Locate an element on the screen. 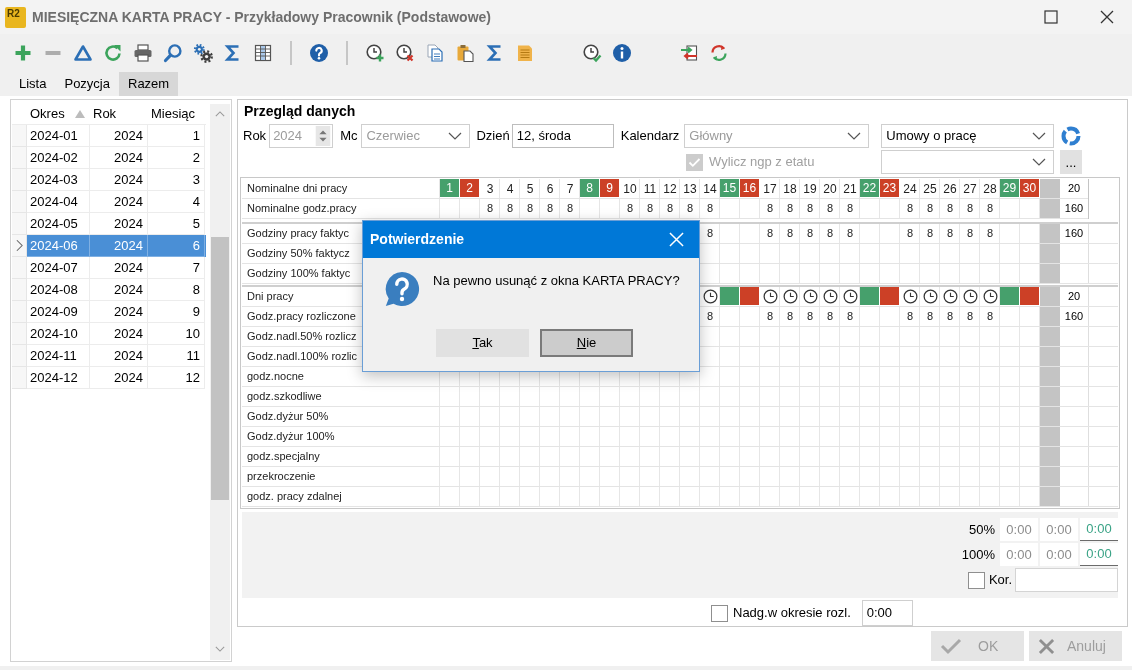  paste-icon is located at coordinates (465, 52).